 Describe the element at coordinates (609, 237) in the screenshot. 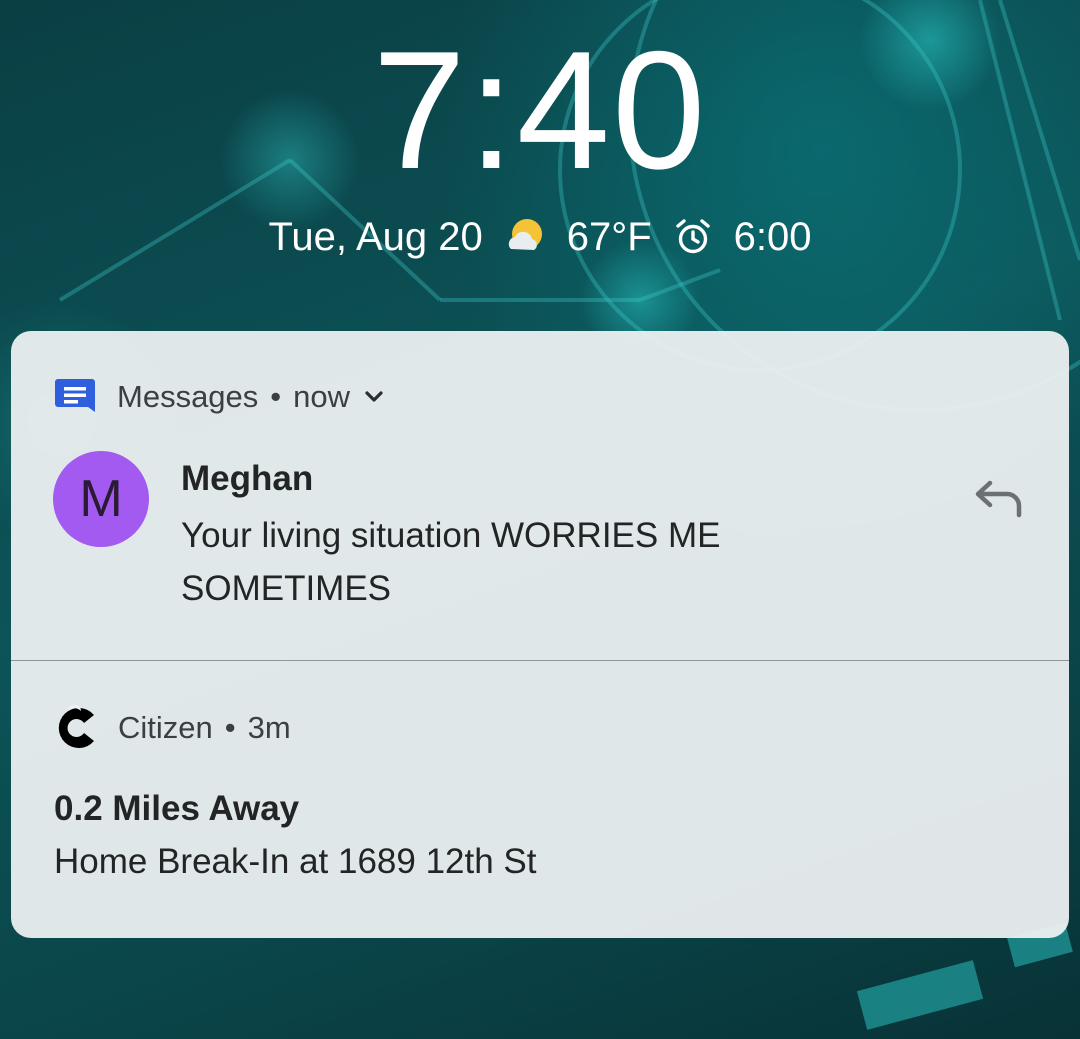

I see `temperature-text: 67°F` at that location.